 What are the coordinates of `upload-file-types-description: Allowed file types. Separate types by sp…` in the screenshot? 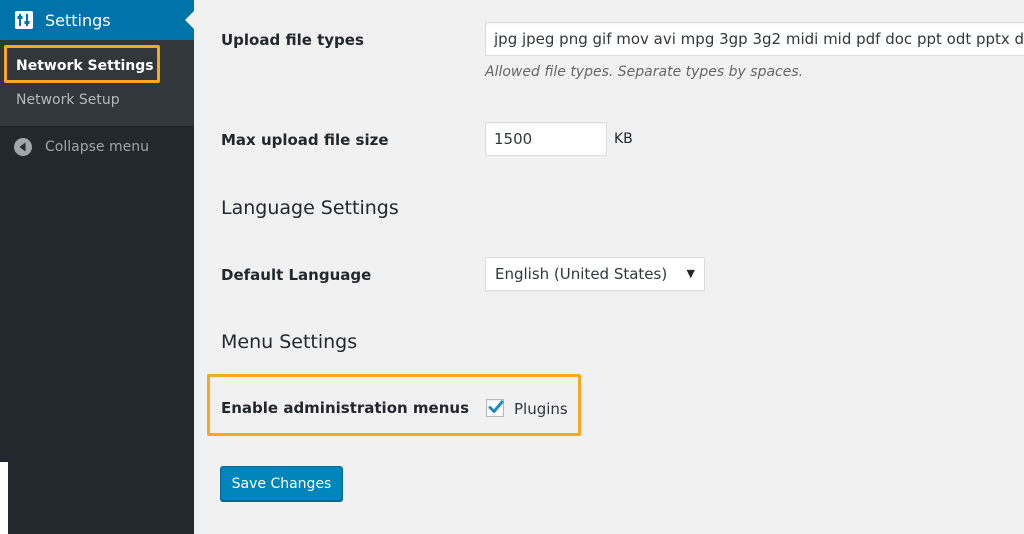 It's located at (644, 72).